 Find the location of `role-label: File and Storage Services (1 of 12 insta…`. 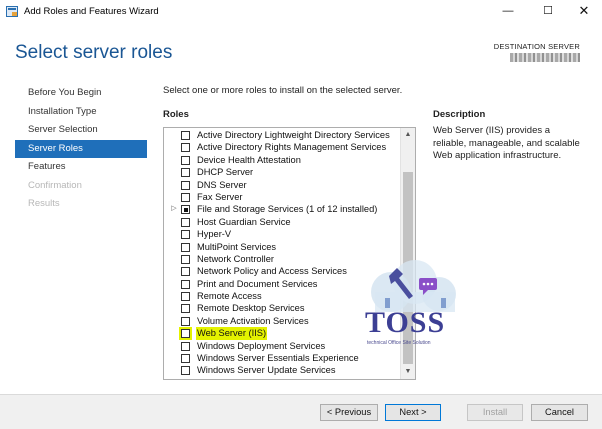

role-label: File and Storage Services (1 of 12 insta… is located at coordinates (287, 209).